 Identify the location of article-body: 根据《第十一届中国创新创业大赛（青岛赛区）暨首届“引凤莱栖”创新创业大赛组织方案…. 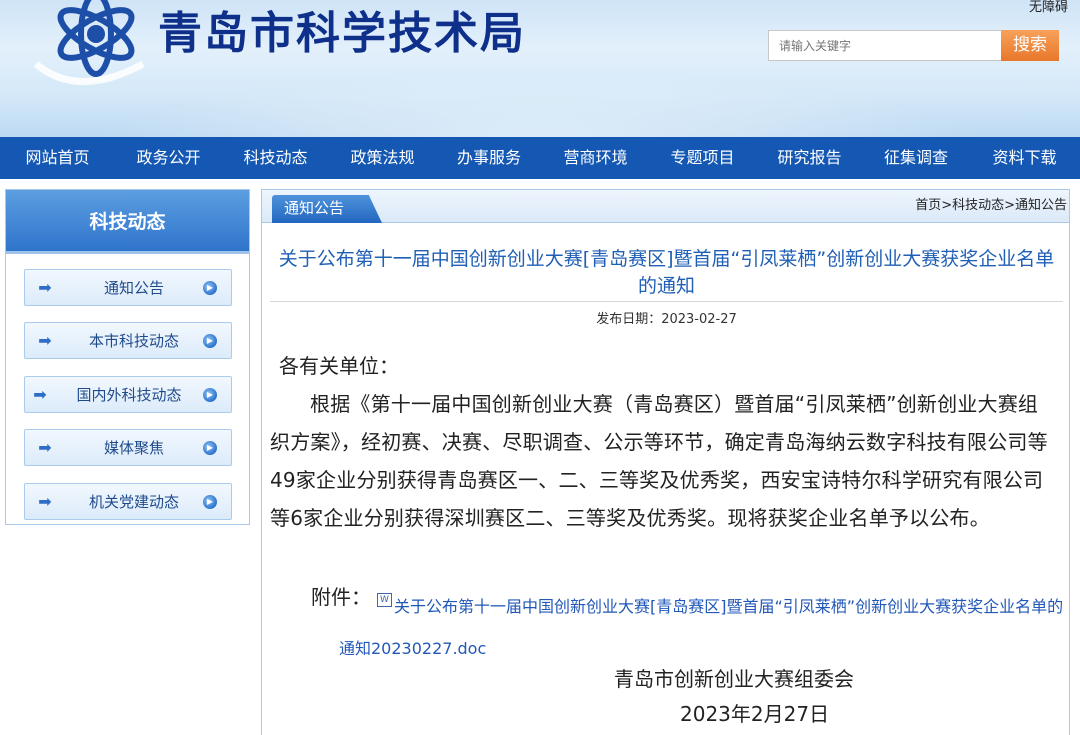
(659, 461).